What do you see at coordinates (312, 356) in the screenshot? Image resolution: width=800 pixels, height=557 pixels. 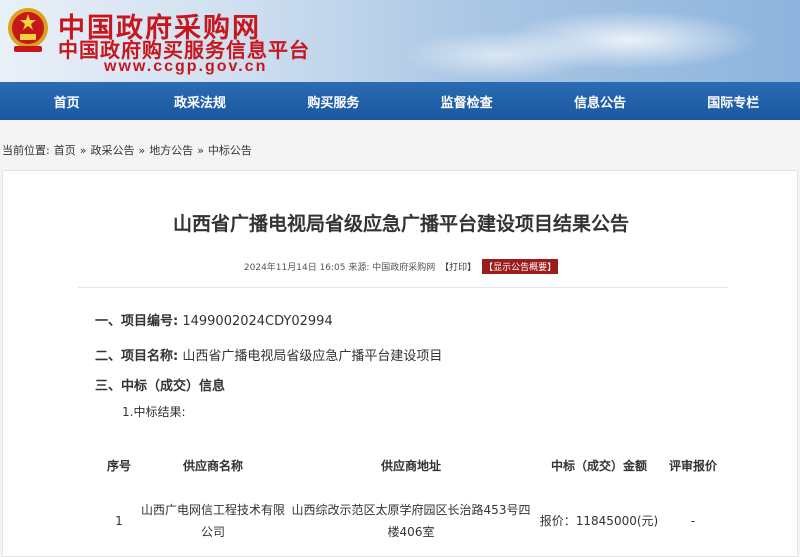 I see `project-name-value: 山西省广播电视局省级应急广播平台建设项目` at bounding box center [312, 356].